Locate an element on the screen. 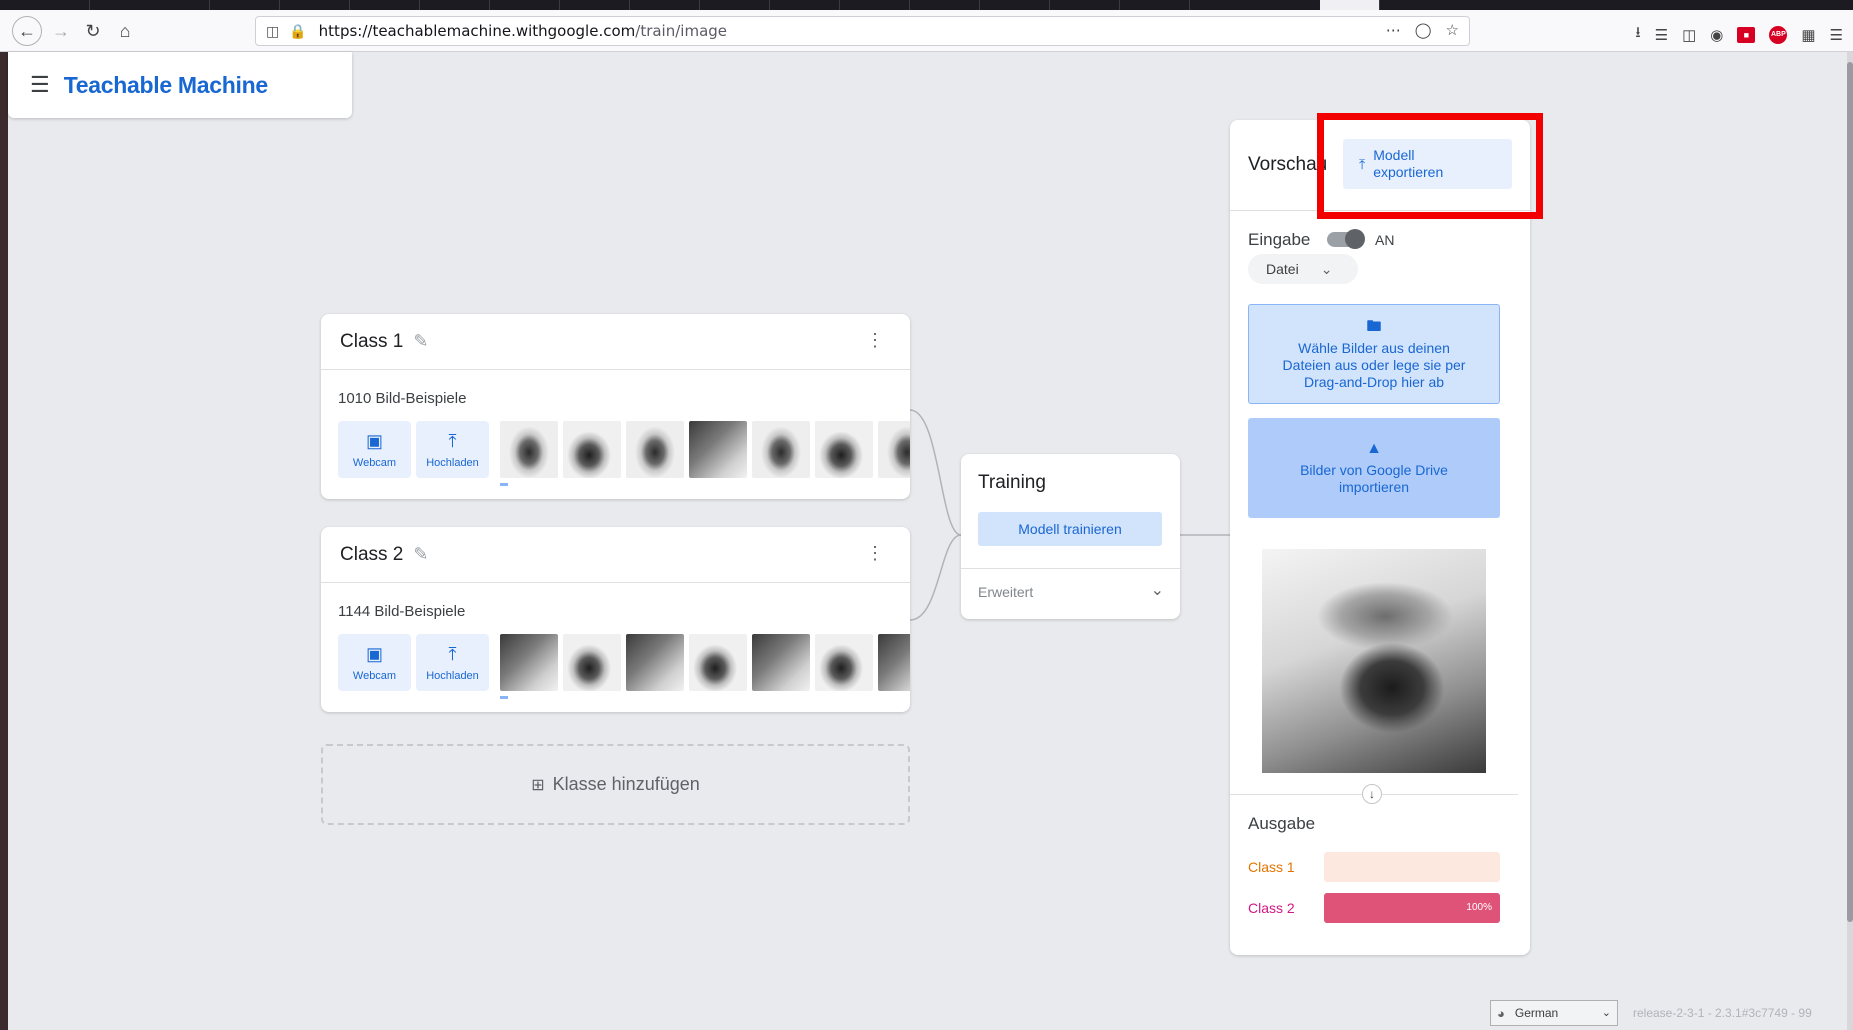 This screenshot has height=1030, width=1853. divider is located at coordinates (1070, 568).